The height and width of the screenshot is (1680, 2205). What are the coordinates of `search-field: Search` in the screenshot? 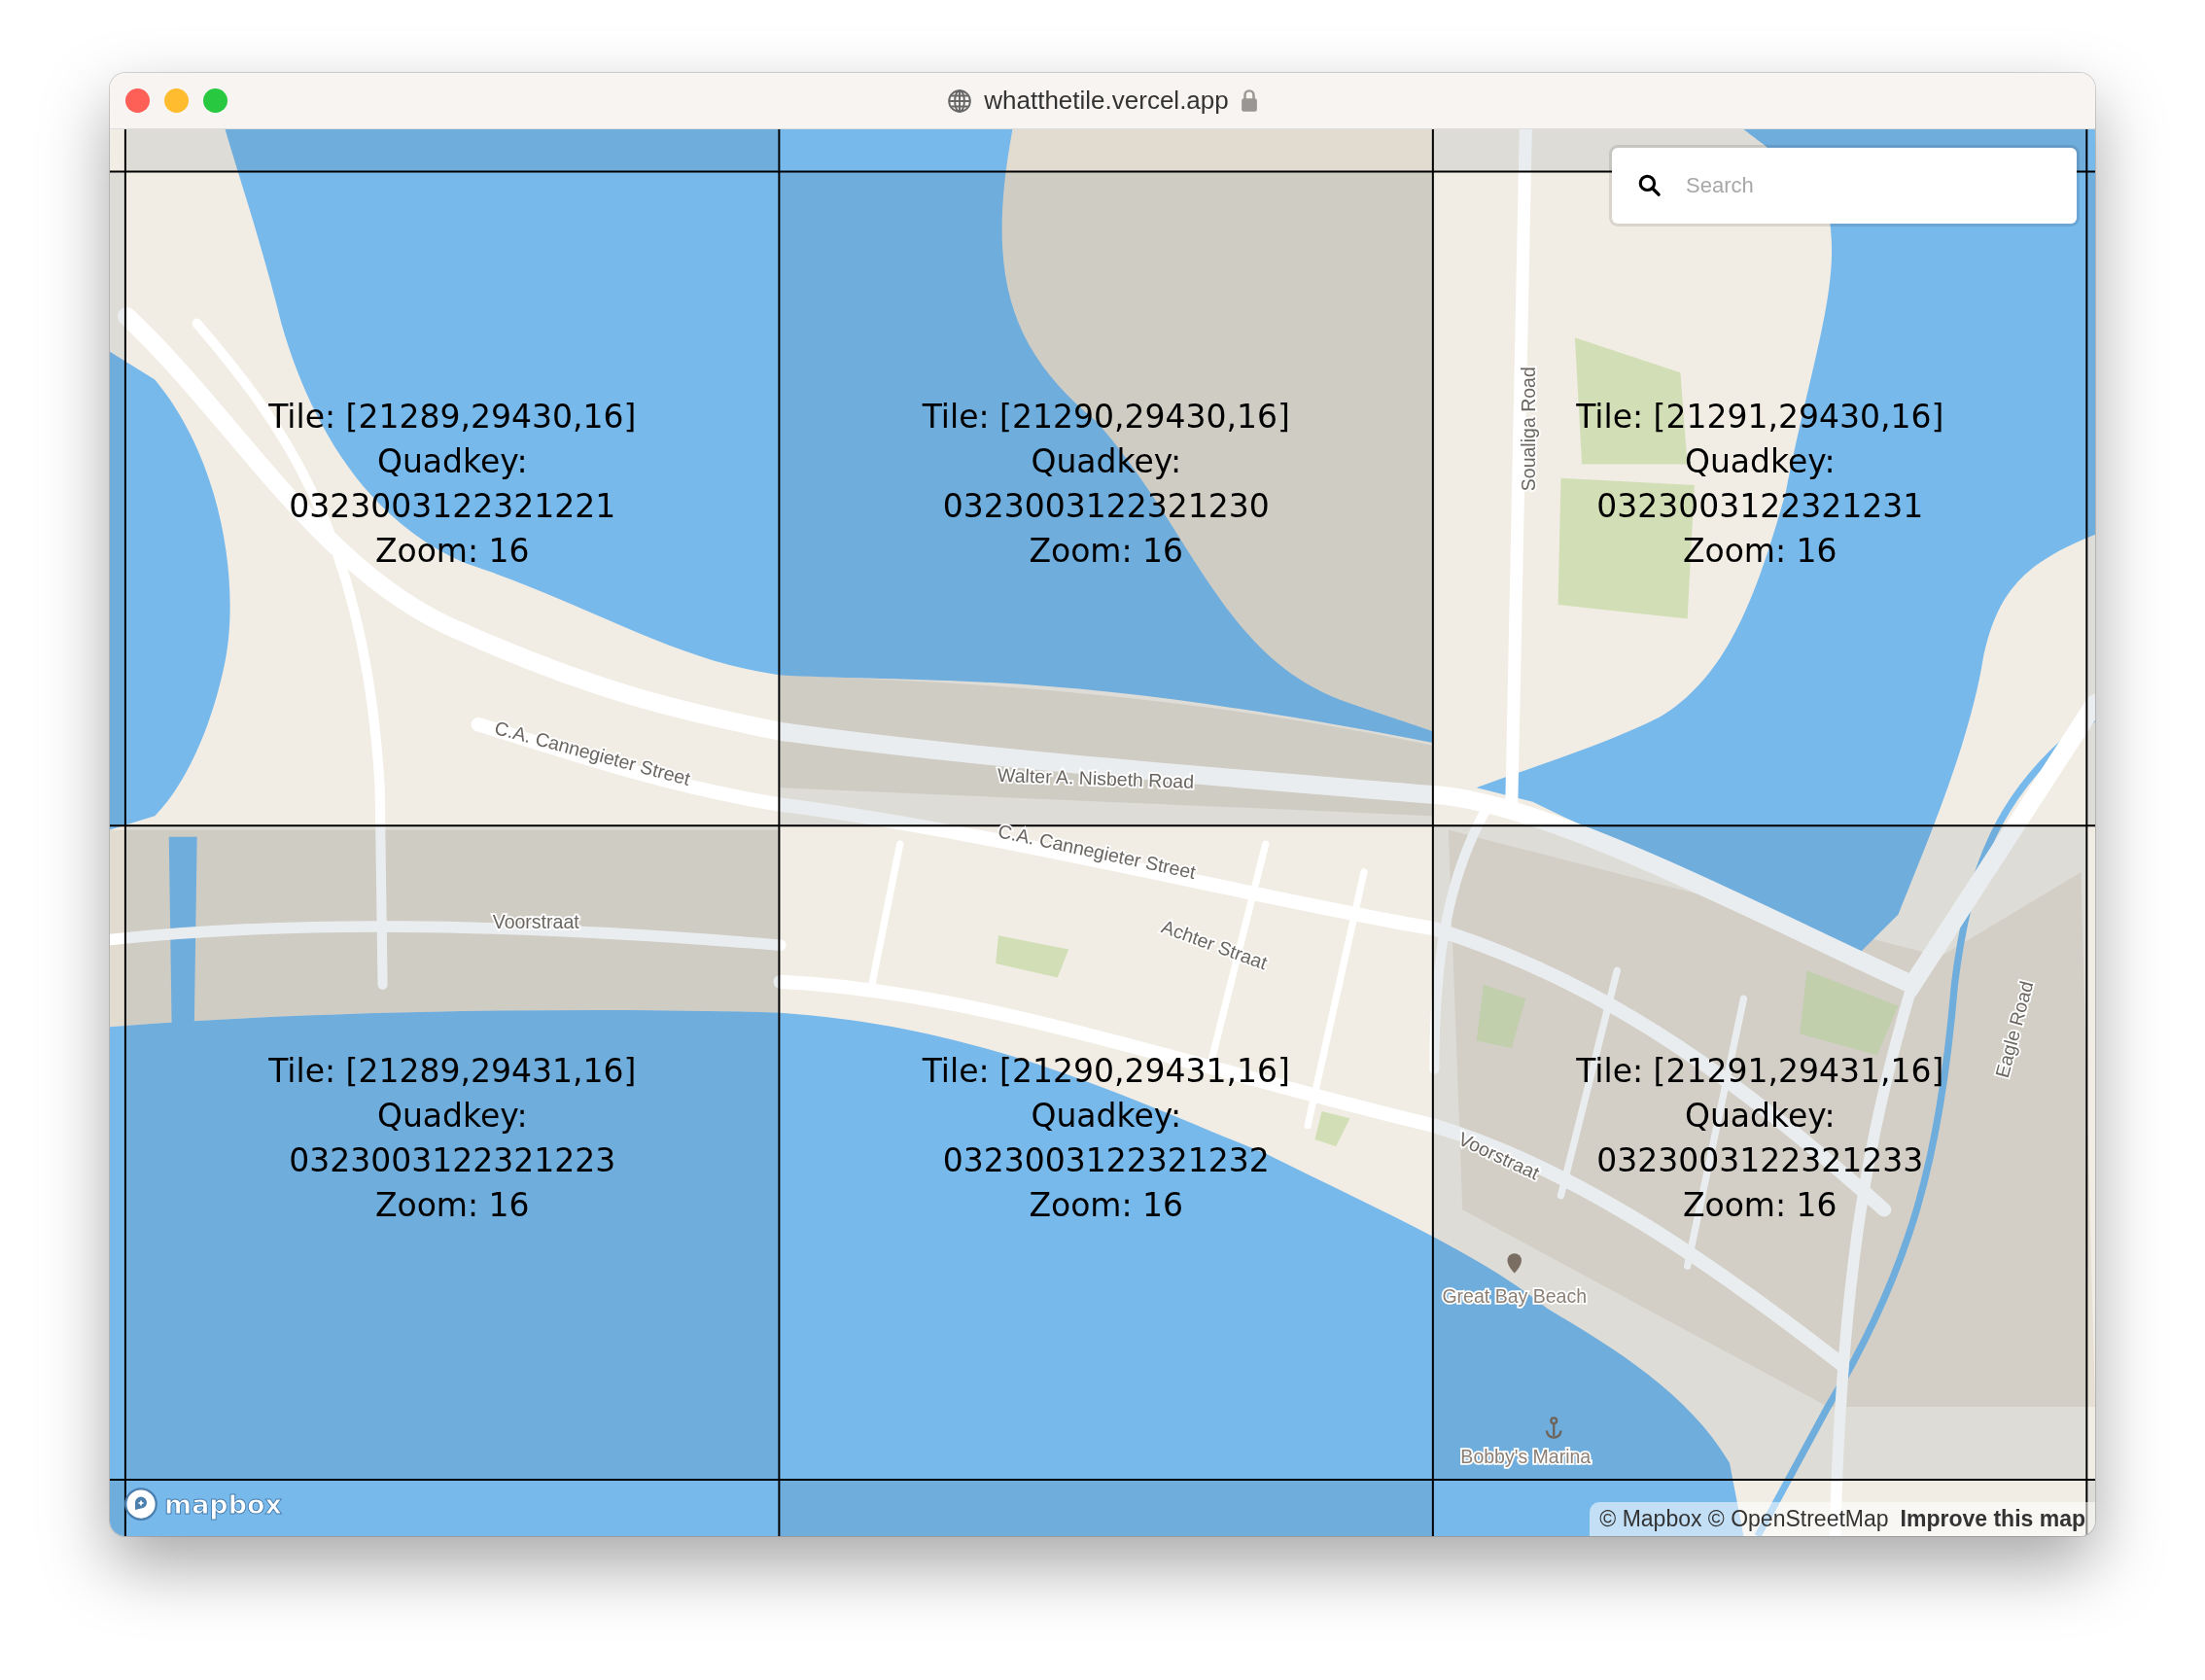 It's located at (1844, 186).